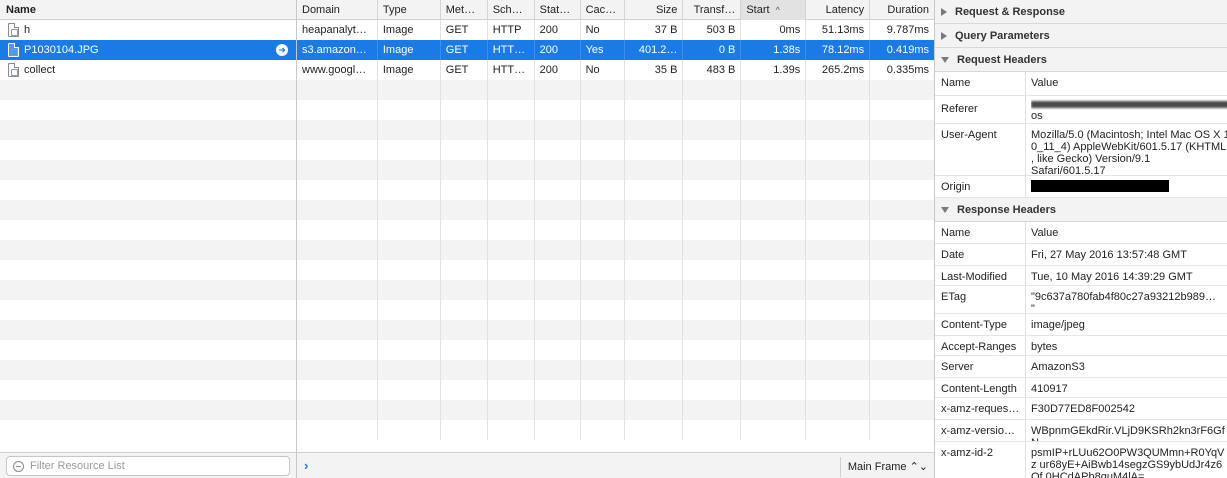 The width and height of the screenshot is (1227, 478). I want to click on column-header-type: Type, so click(409, 10).